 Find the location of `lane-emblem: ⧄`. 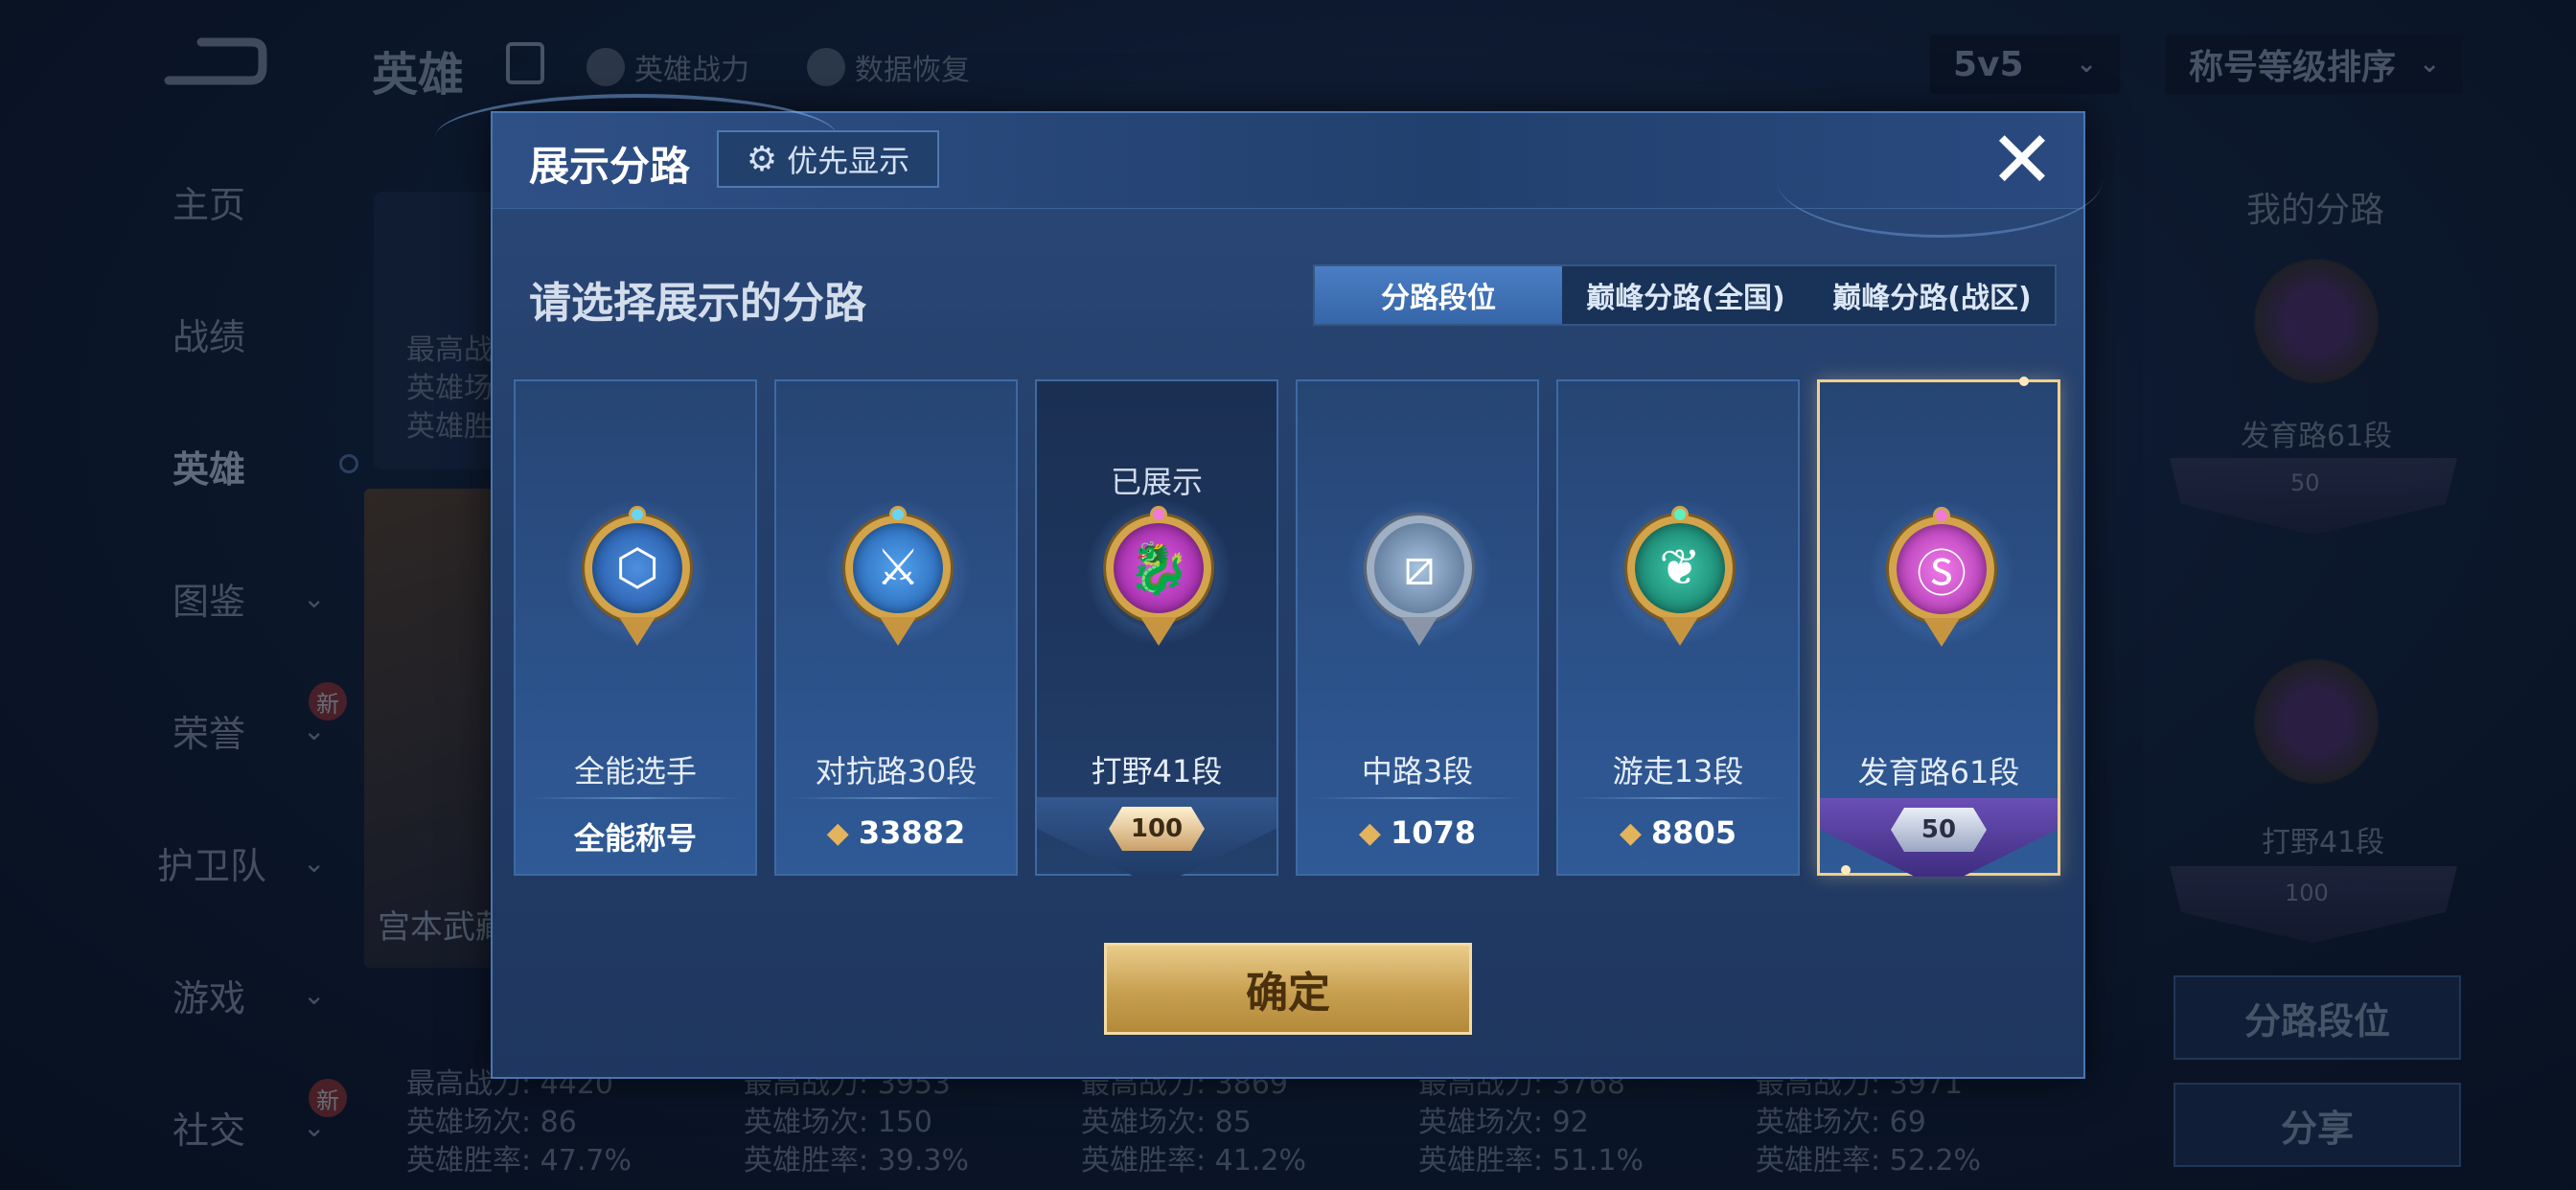

lane-emblem: ⧄ is located at coordinates (1419, 581).